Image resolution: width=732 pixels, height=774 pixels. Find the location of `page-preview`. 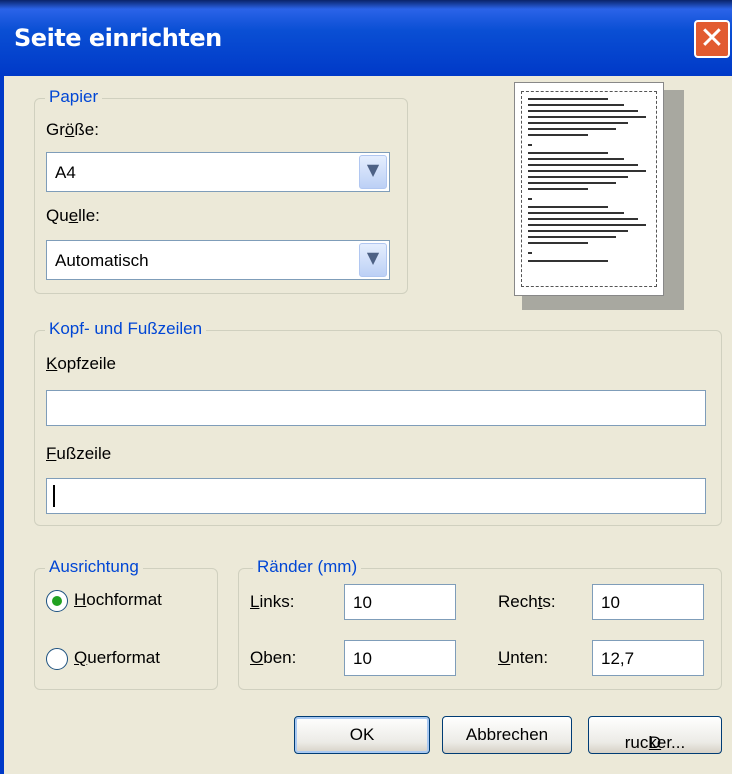

page-preview is located at coordinates (589, 189).